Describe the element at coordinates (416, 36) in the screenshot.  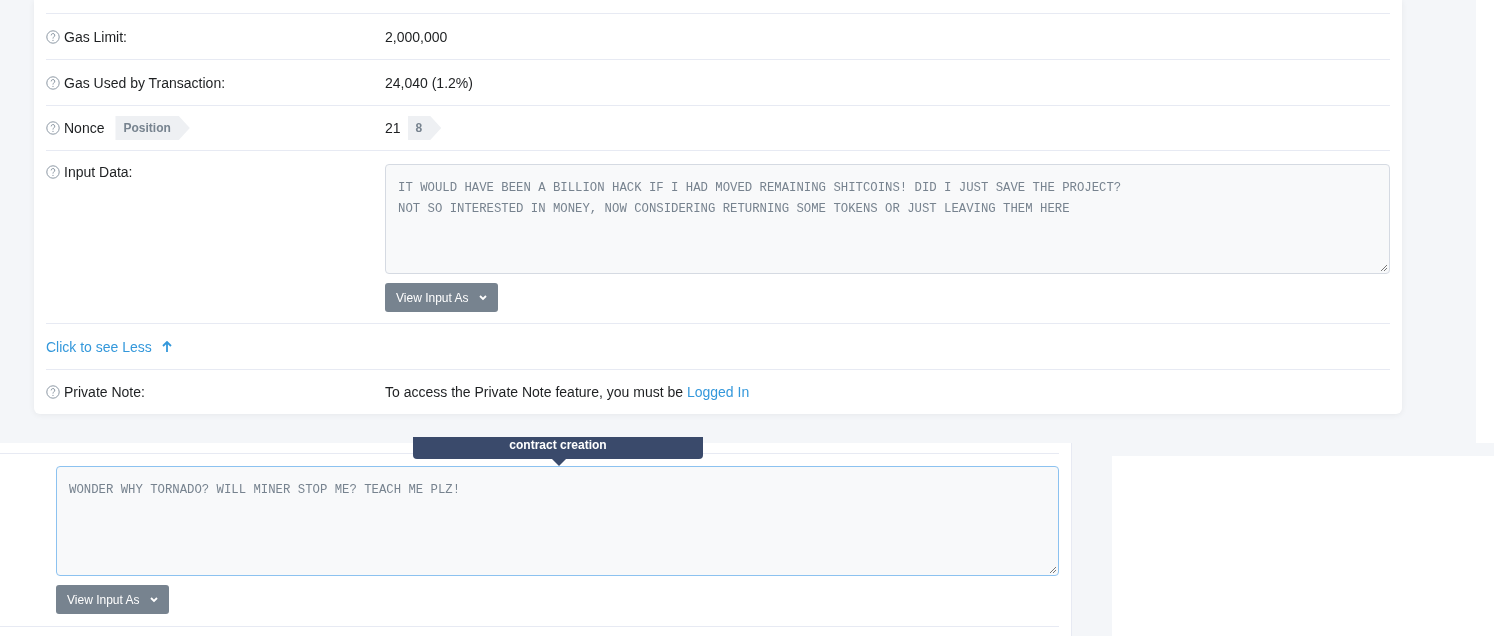
I see `field-value: 2,000,000` at that location.